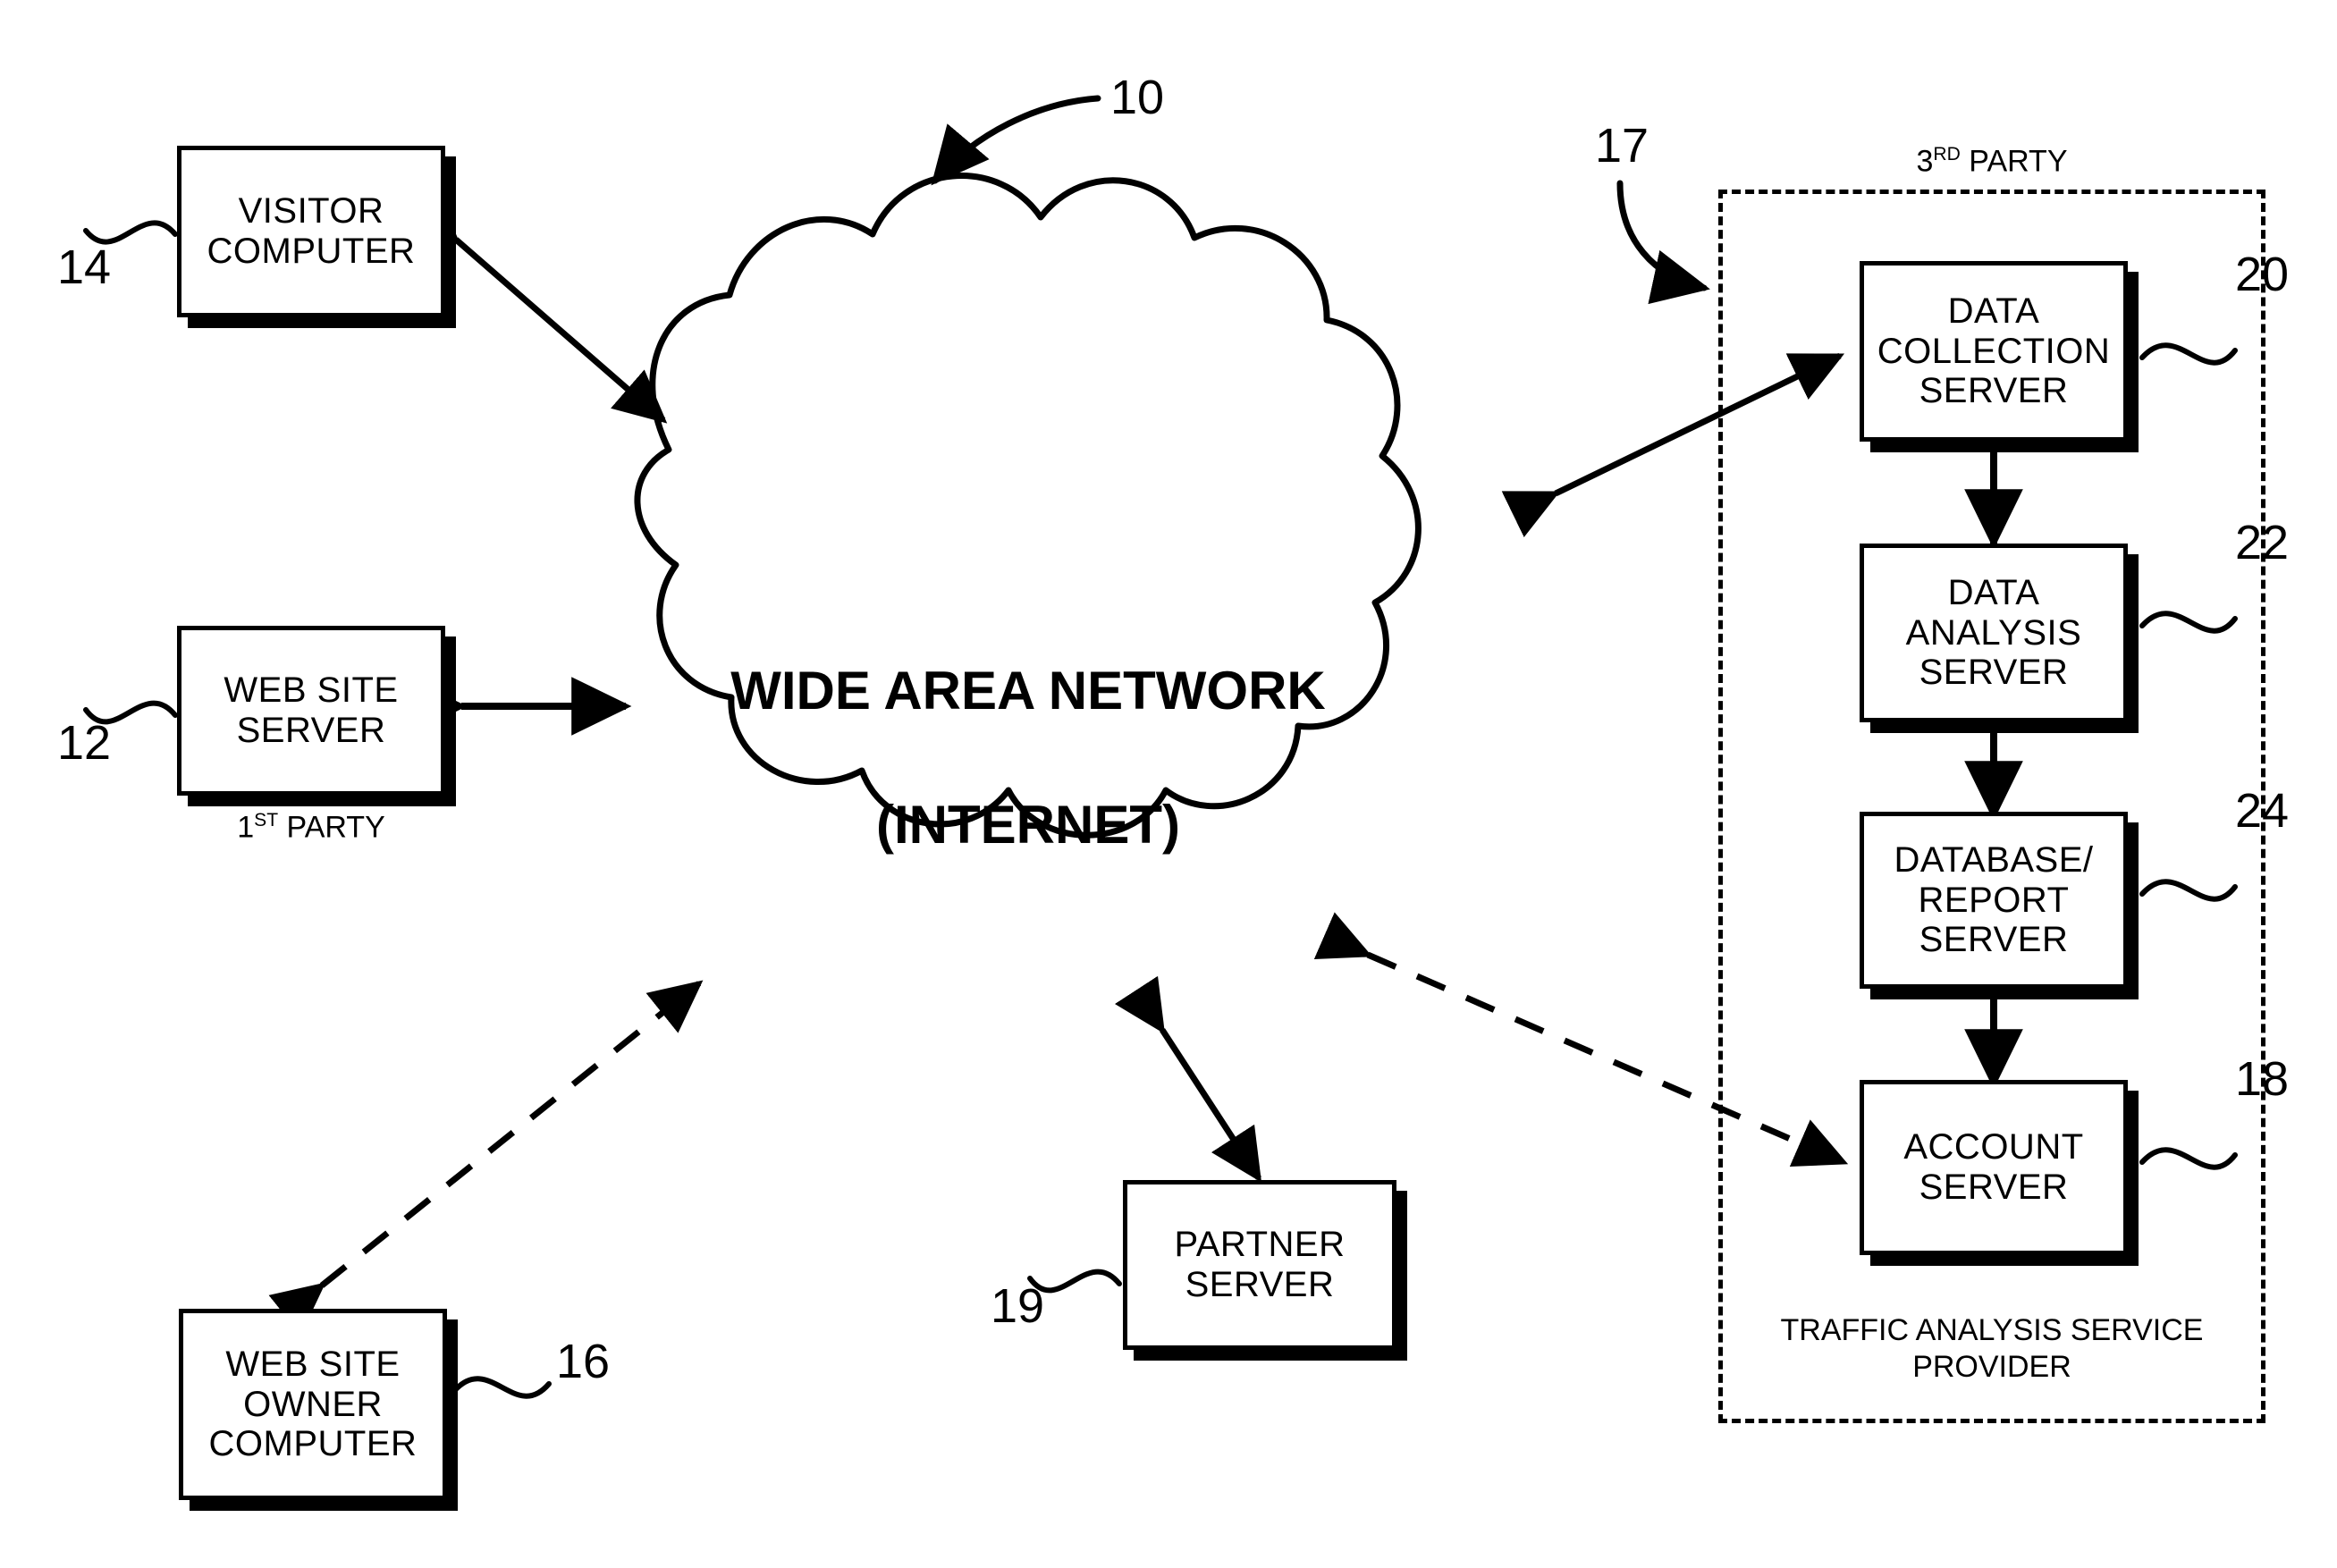  I want to click on node-account-server: ACCOUNT SERVER, so click(1994, 1167).